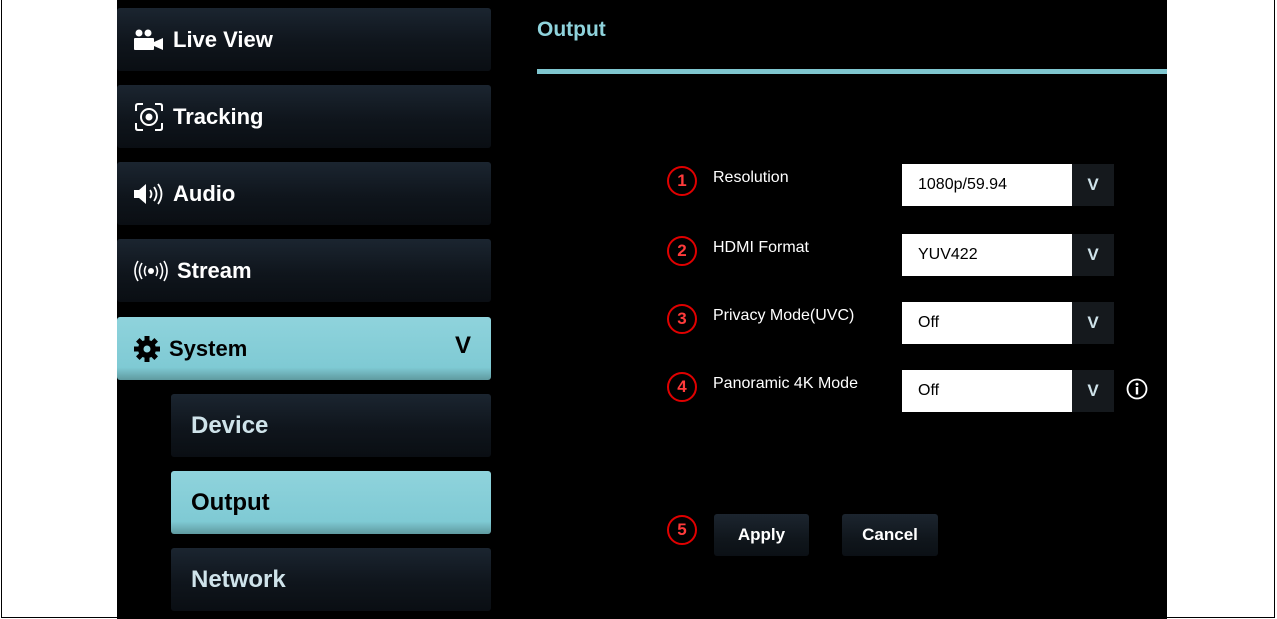 The image size is (1277, 619). I want to click on resolution-select: 1080p/59.94 V, so click(1008, 185).